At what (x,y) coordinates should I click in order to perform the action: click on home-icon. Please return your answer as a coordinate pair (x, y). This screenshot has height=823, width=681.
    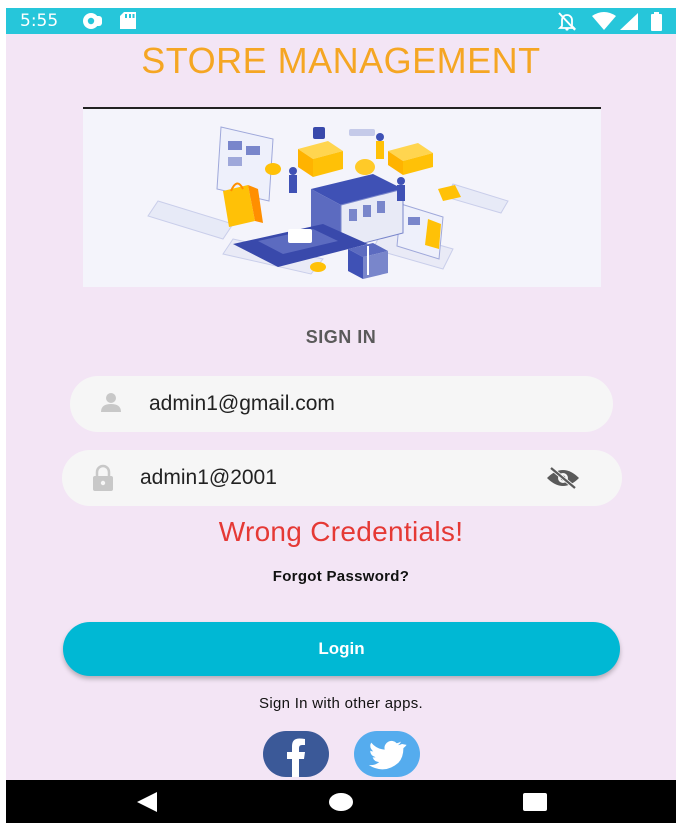
    Looking at the image, I should click on (341, 804).